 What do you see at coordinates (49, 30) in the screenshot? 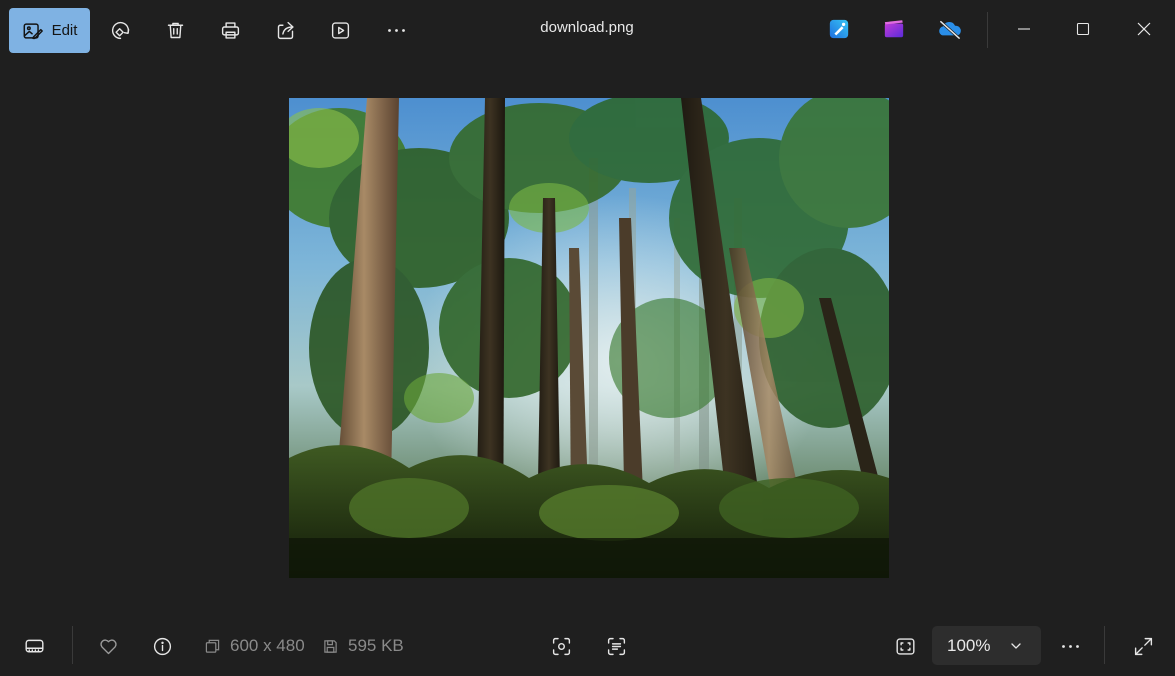
I see `edit-button: Edit` at bounding box center [49, 30].